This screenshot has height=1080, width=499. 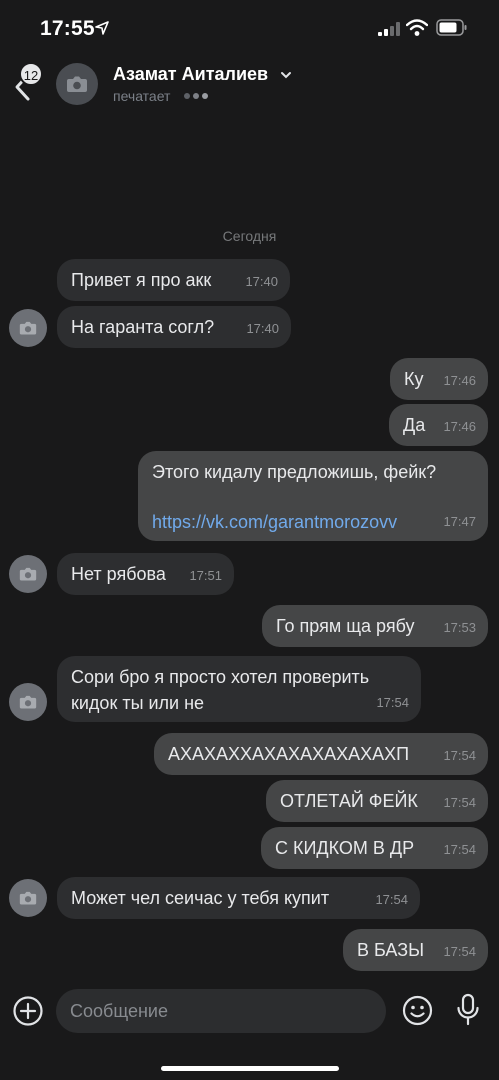 I want to click on message-outgoing: Го прям ща рябу 17:53, so click(x=375, y=626).